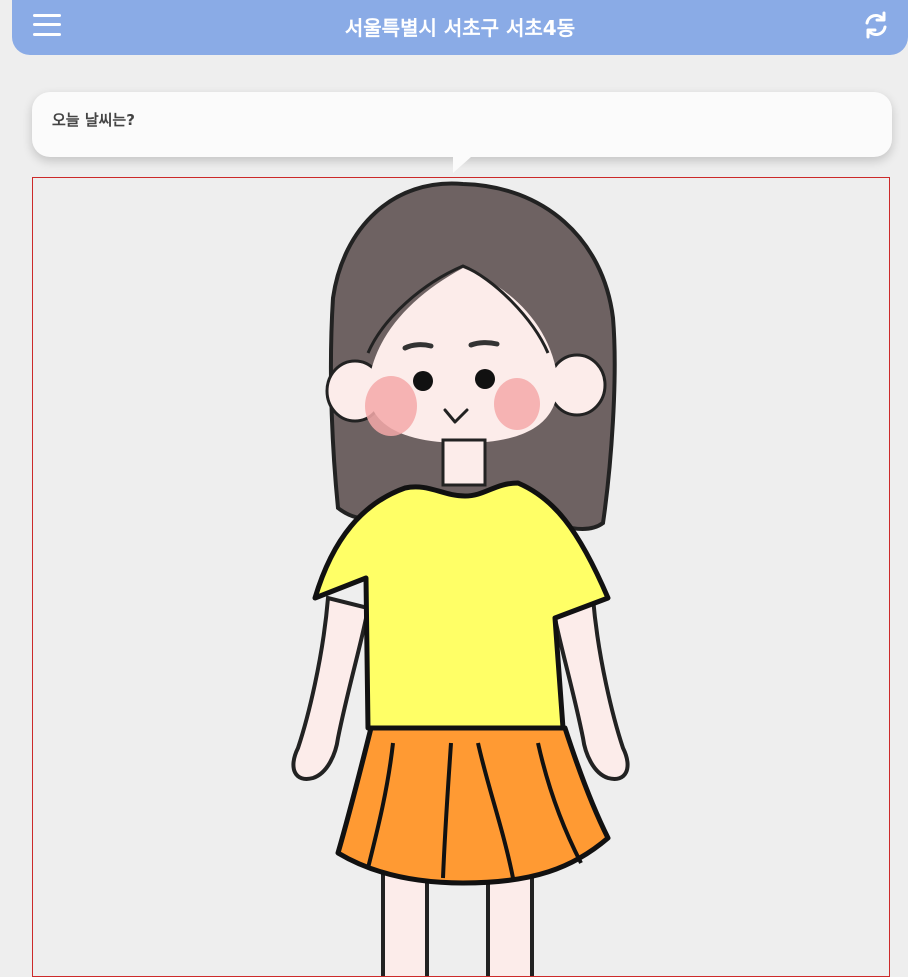  What do you see at coordinates (391, 406) in the screenshot?
I see `left-cheek` at bounding box center [391, 406].